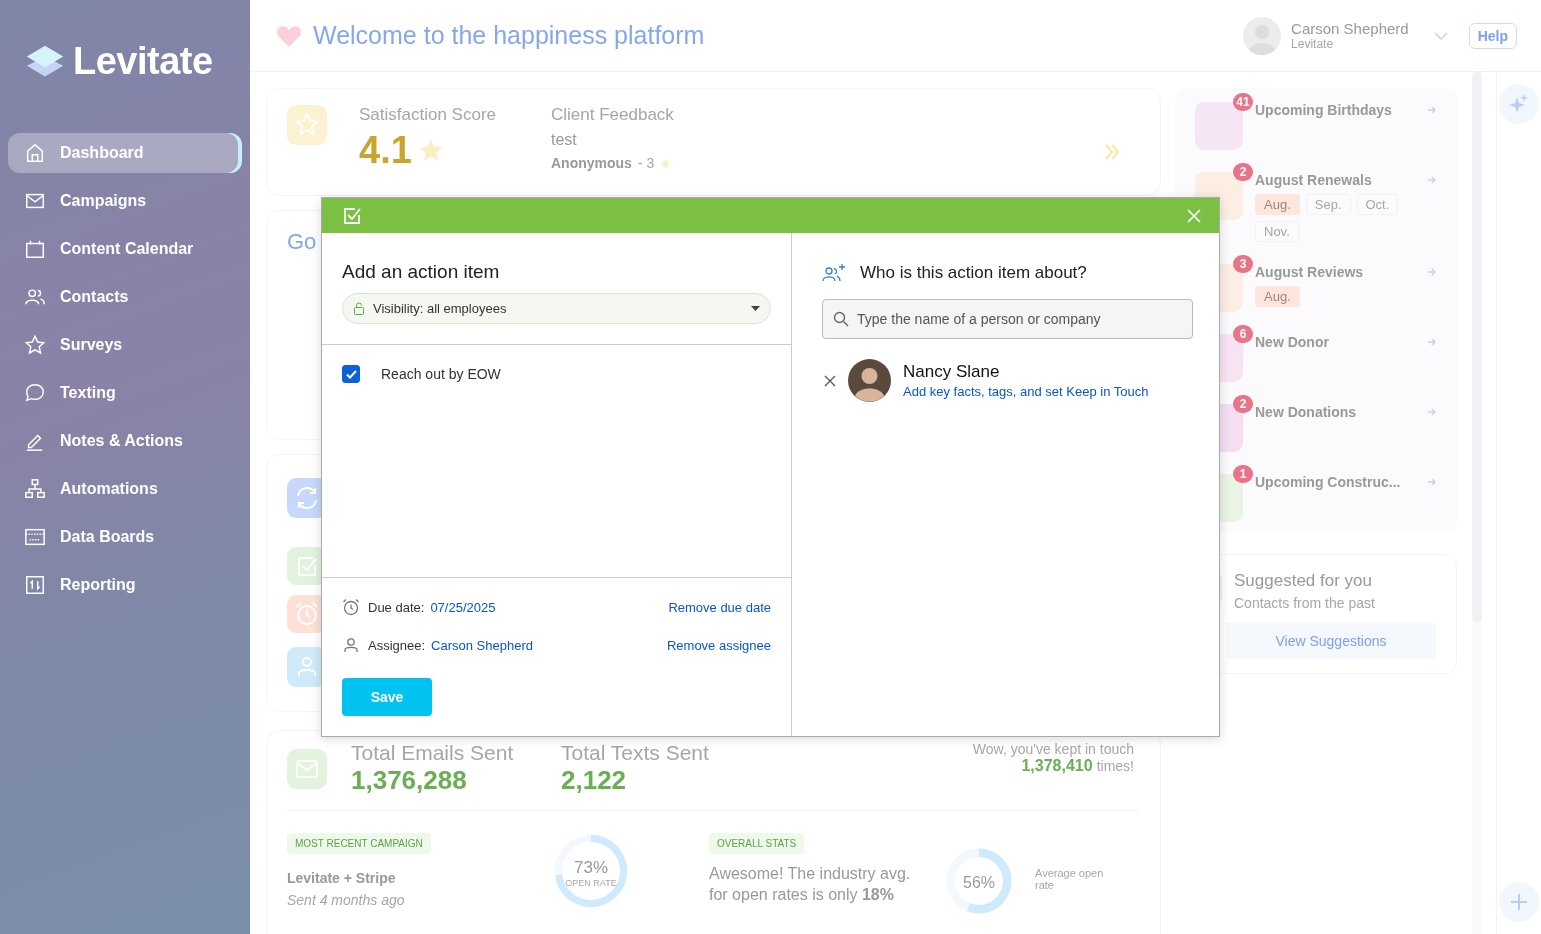 Image resolution: width=1541 pixels, height=934 pixels. What do you see at coordinates (1243, 102) in the screenshot?
I see `count-badge: 41` at bounding box center [1243, 102].